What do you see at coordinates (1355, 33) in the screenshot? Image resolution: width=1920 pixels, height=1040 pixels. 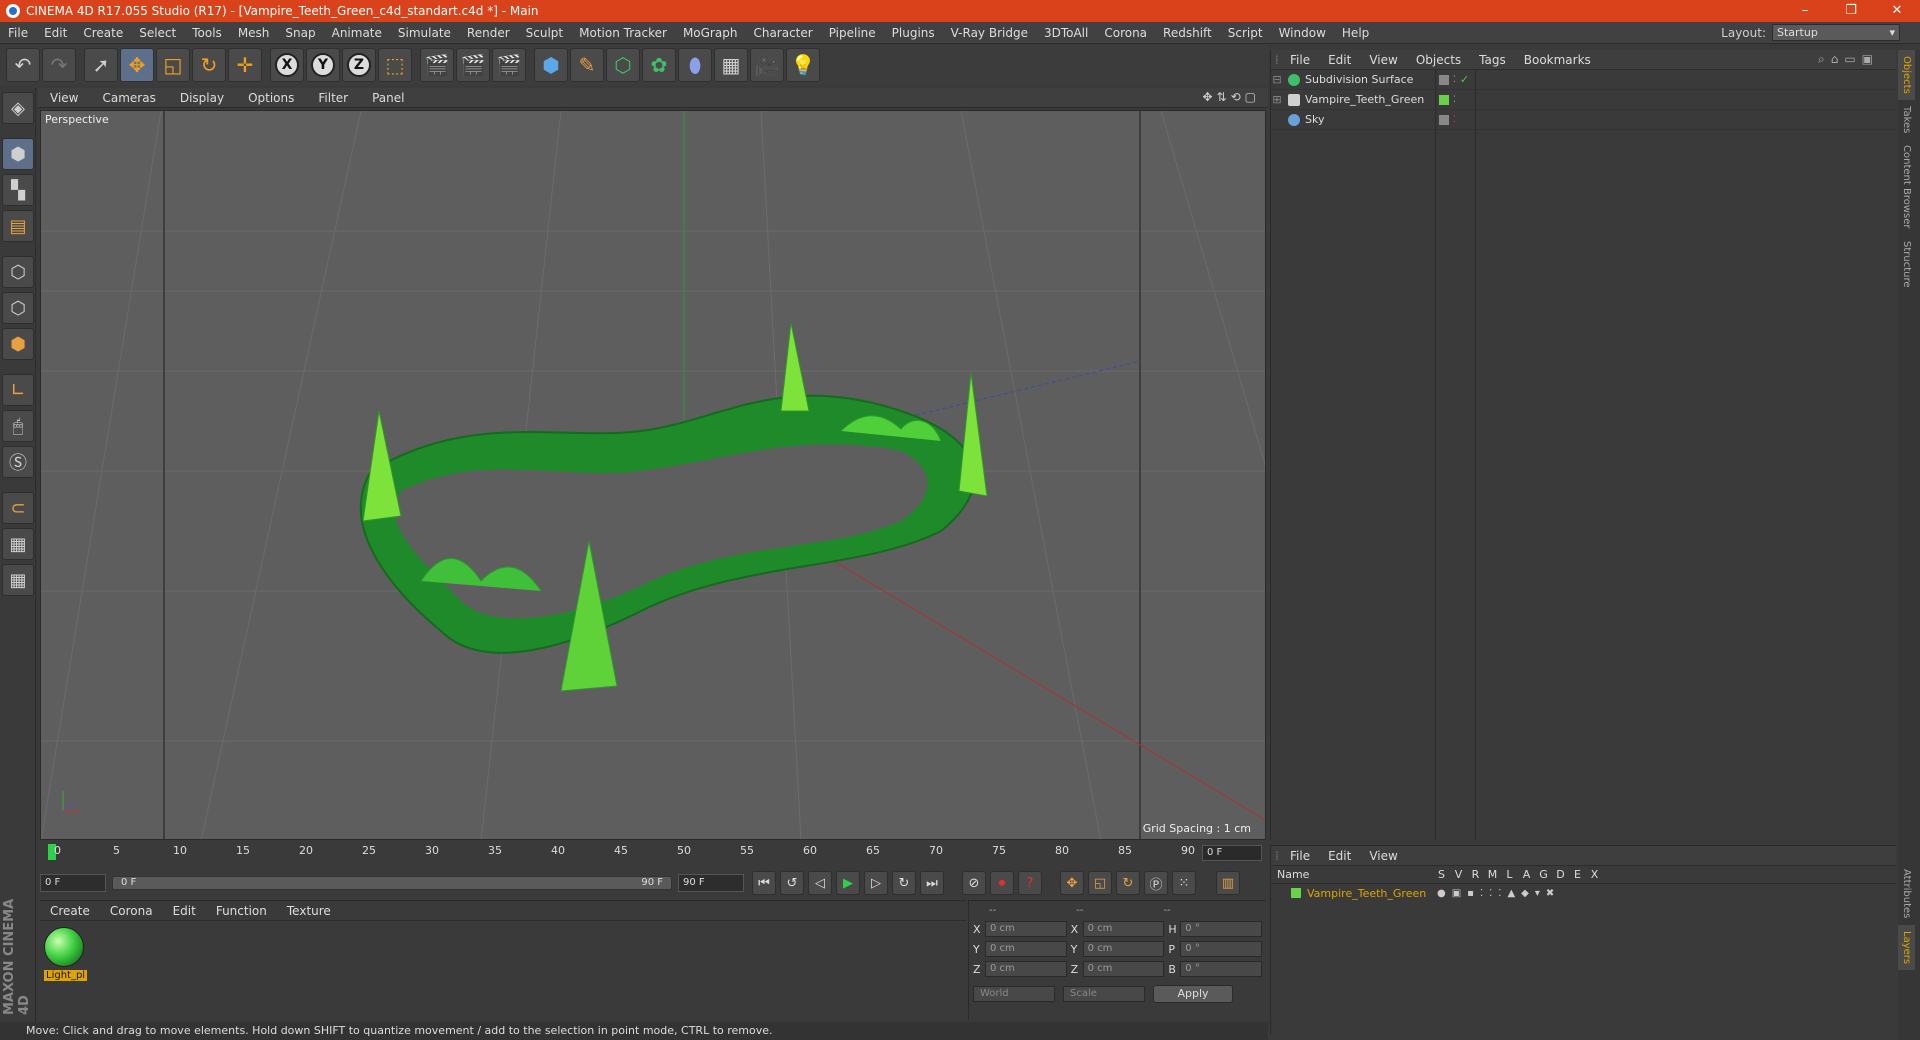 I see `menu-help: Help` at bounding box center [1355, 33].